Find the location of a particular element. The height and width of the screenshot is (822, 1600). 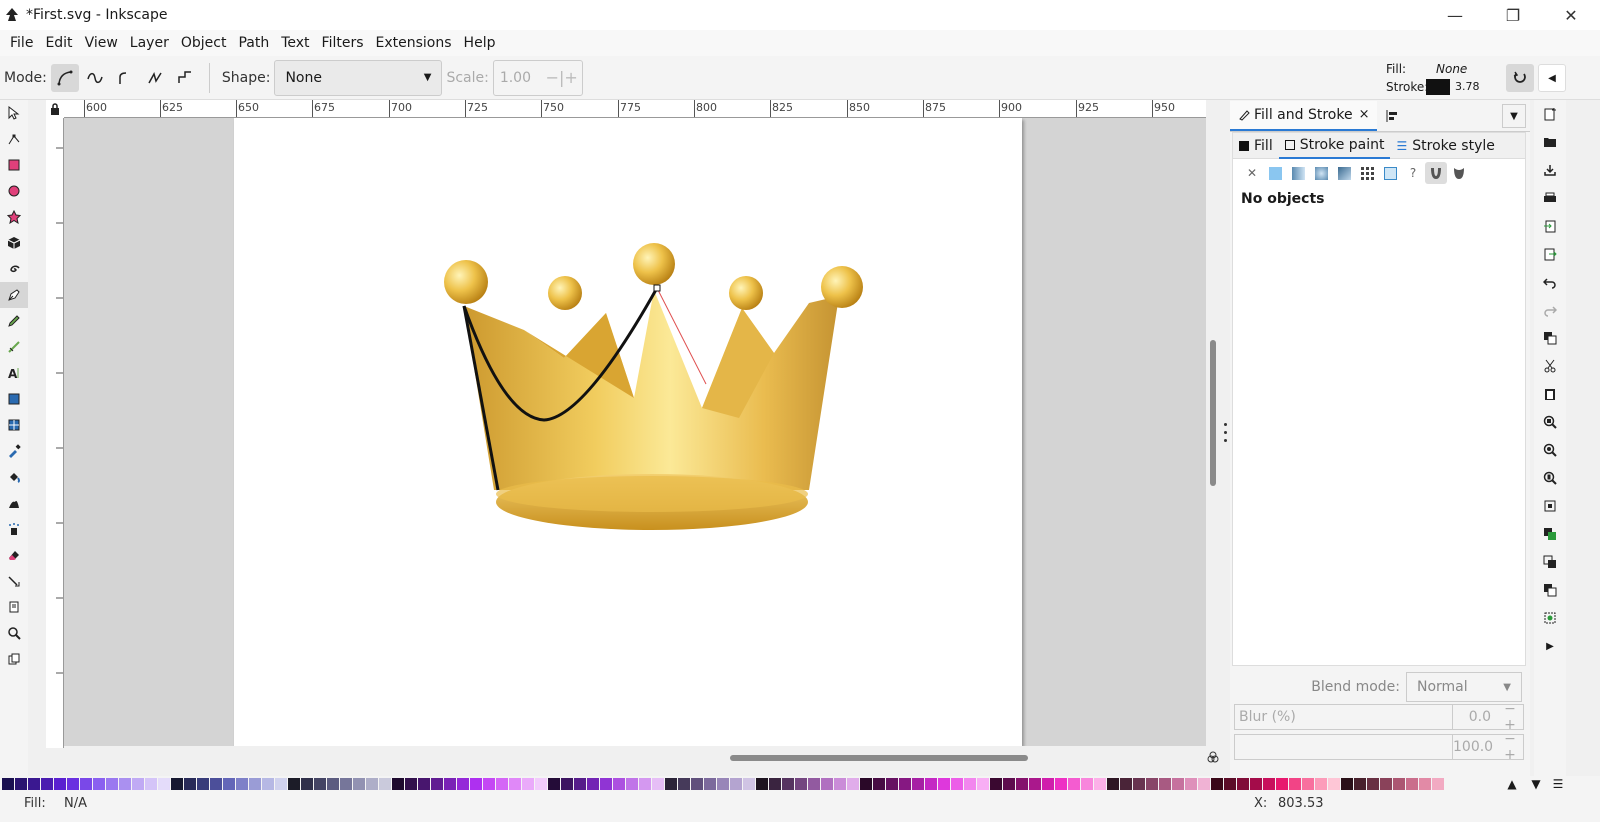

close-button: ✕ is located at coordinates (1571, 15).